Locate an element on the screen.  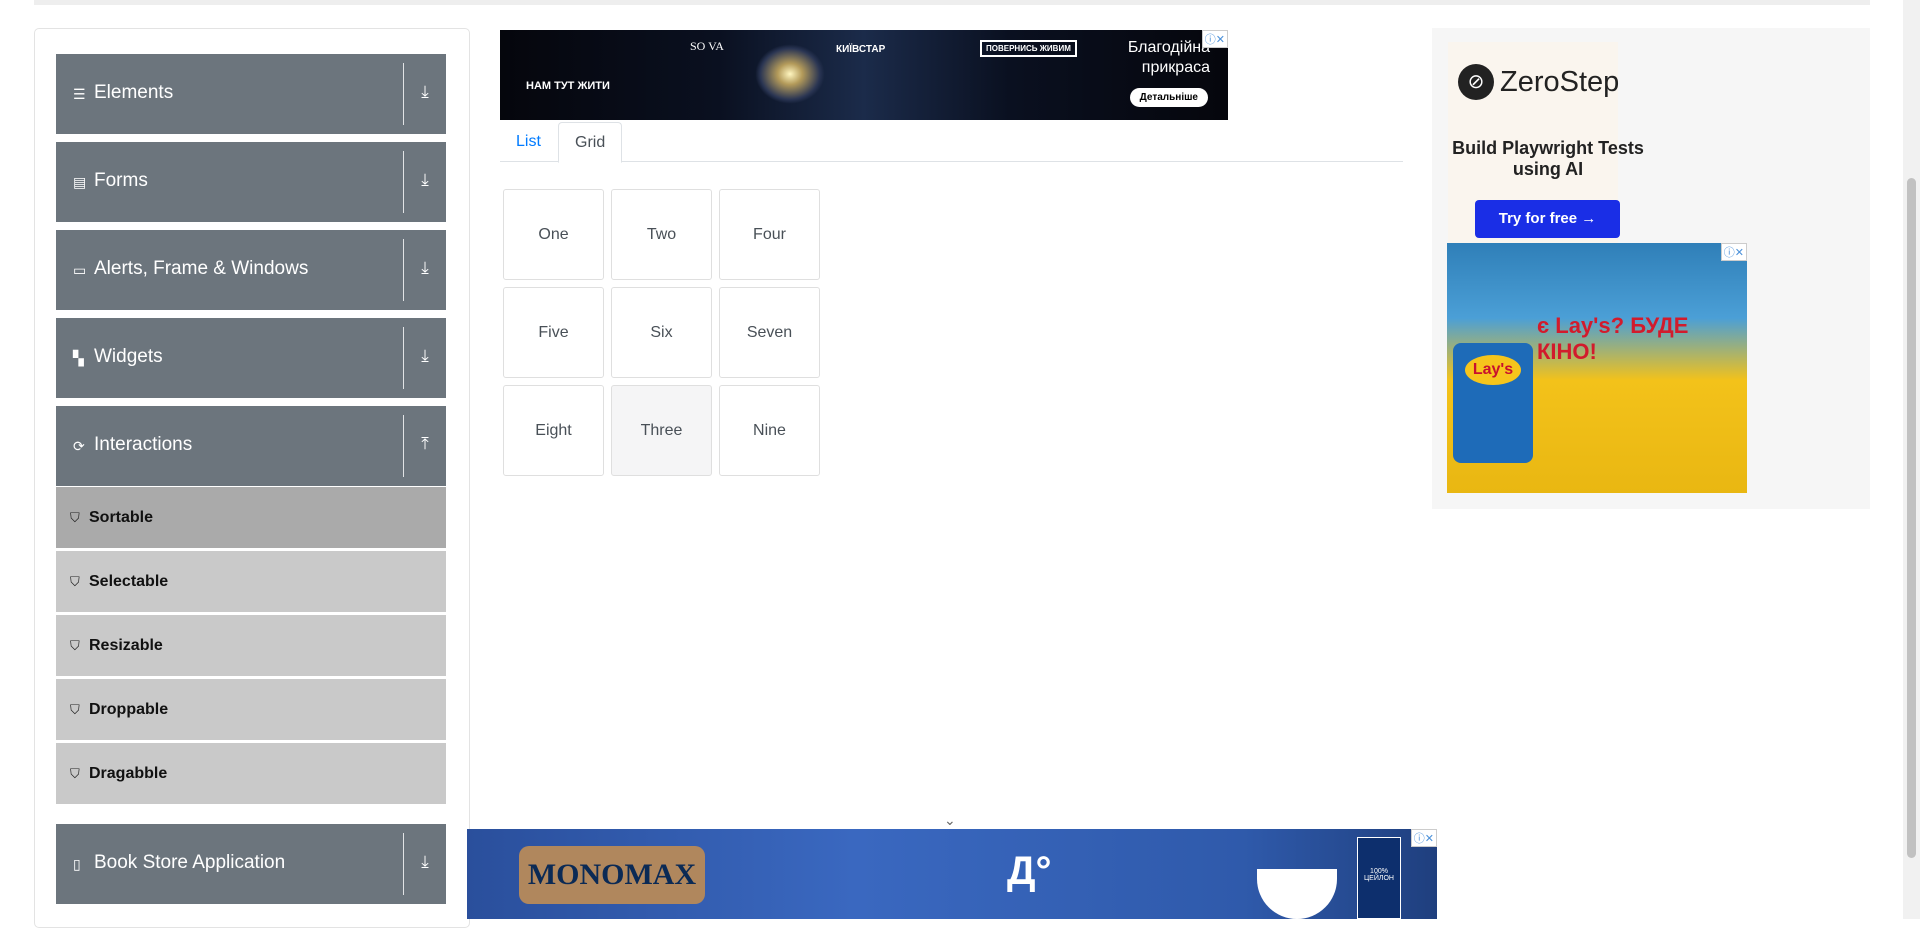
tab-list: List is located at coordinates (528, 142).